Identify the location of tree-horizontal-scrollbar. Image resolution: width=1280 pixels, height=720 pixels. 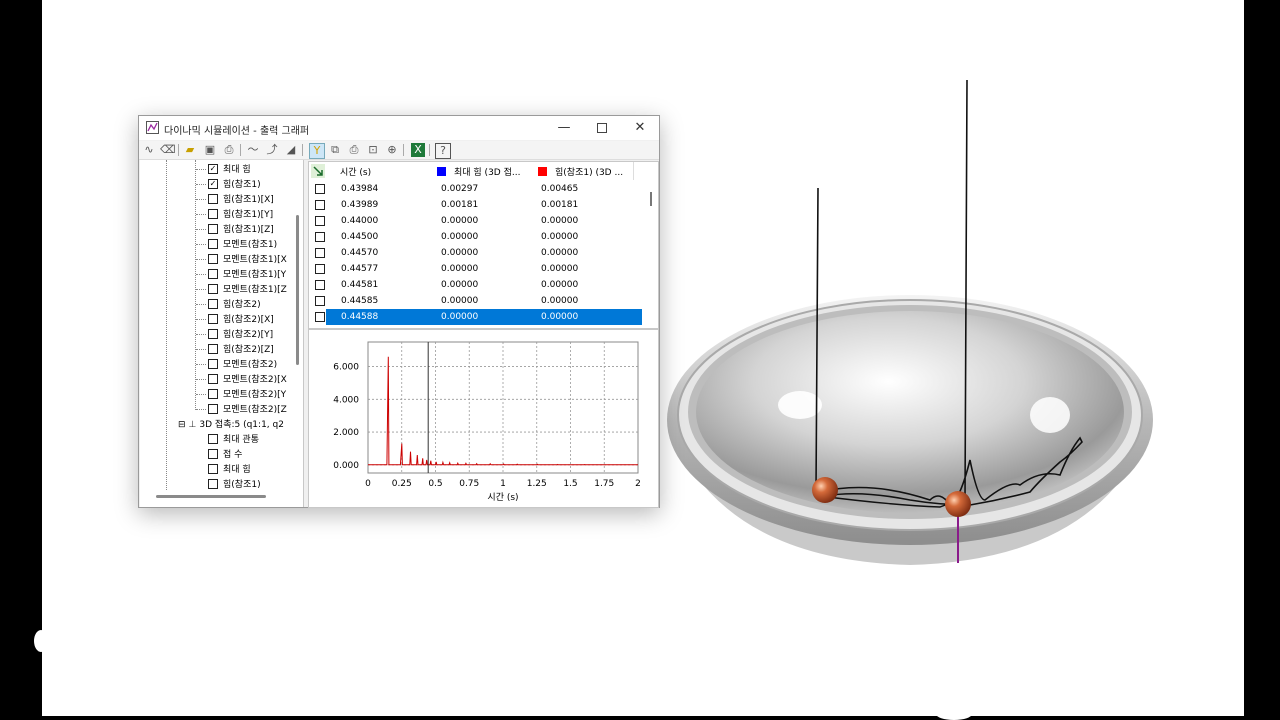
(211, 496).